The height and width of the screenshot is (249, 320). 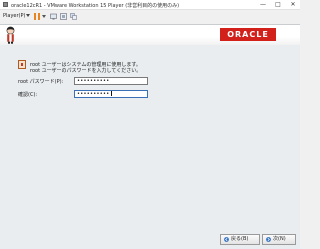 I want to click on next-button: 次(N), so click(x=279, y=239).